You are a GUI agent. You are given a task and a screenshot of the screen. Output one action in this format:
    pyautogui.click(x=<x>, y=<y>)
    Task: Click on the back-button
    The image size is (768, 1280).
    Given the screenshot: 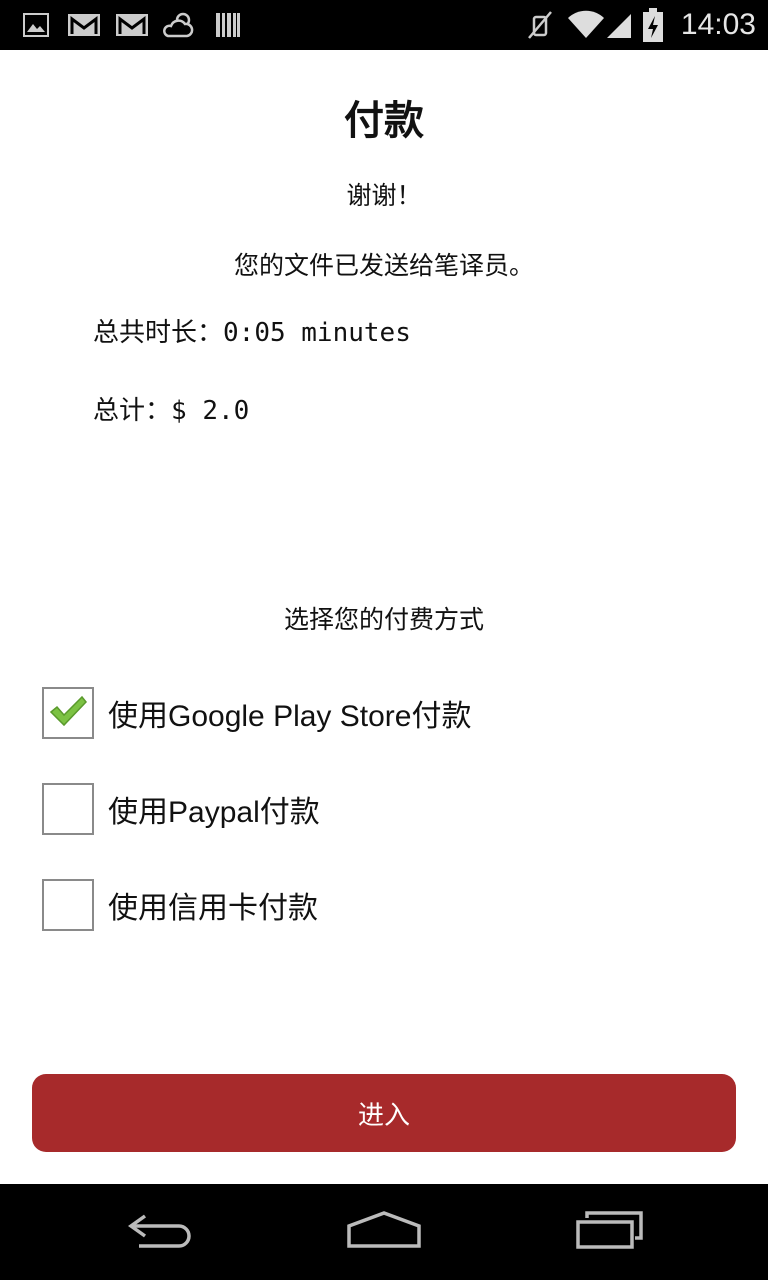 What is the action you would take?
    pyautogui.click(x=160, y=1232)
    